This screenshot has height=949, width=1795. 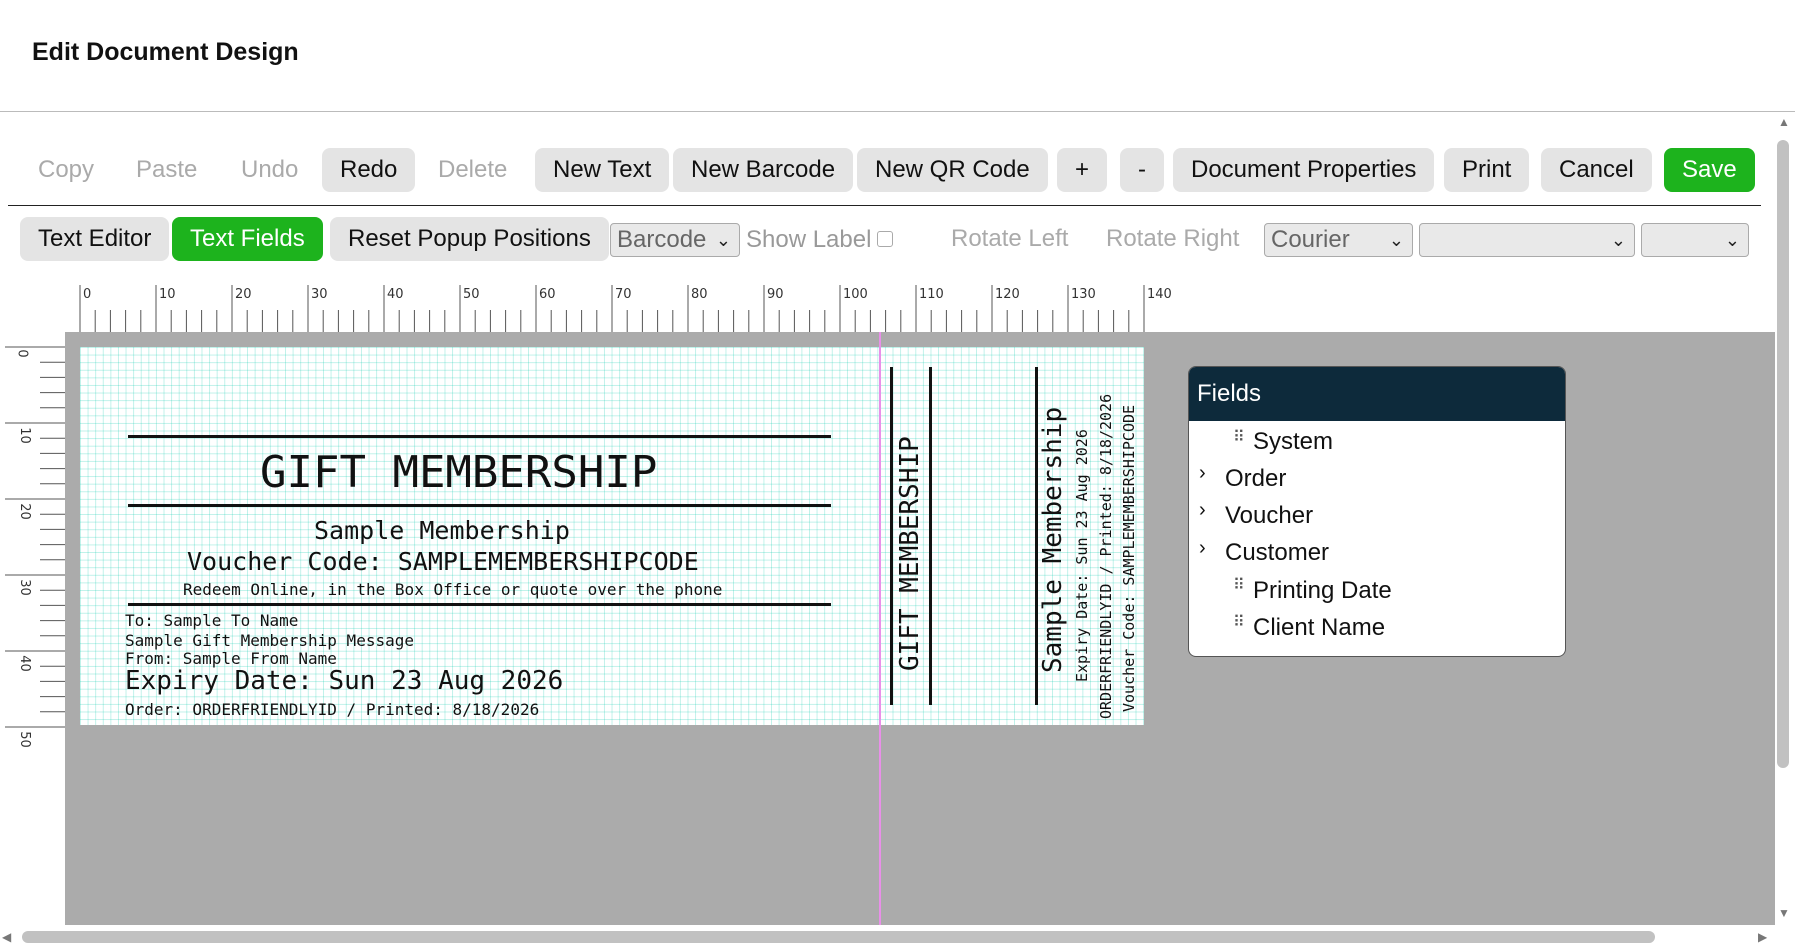 I want to click on text-editor-button: Text Editor, so click(x=95, y=239).